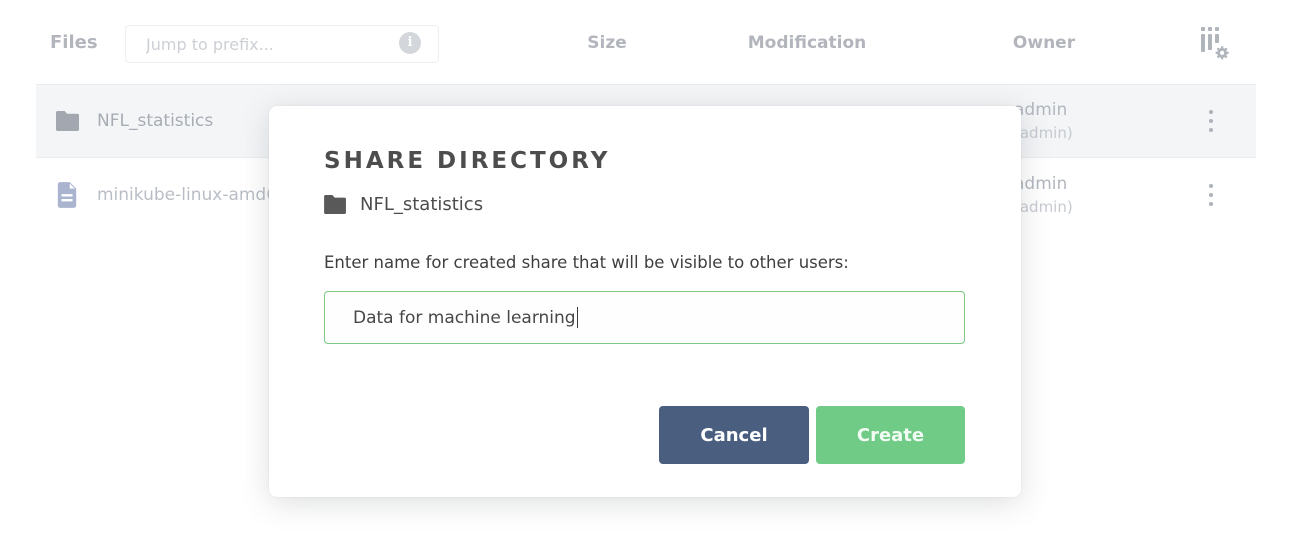  Describe the element at coordinates (282, 44) in the screenshot. I see `jump-to-prefix-input` at that location.